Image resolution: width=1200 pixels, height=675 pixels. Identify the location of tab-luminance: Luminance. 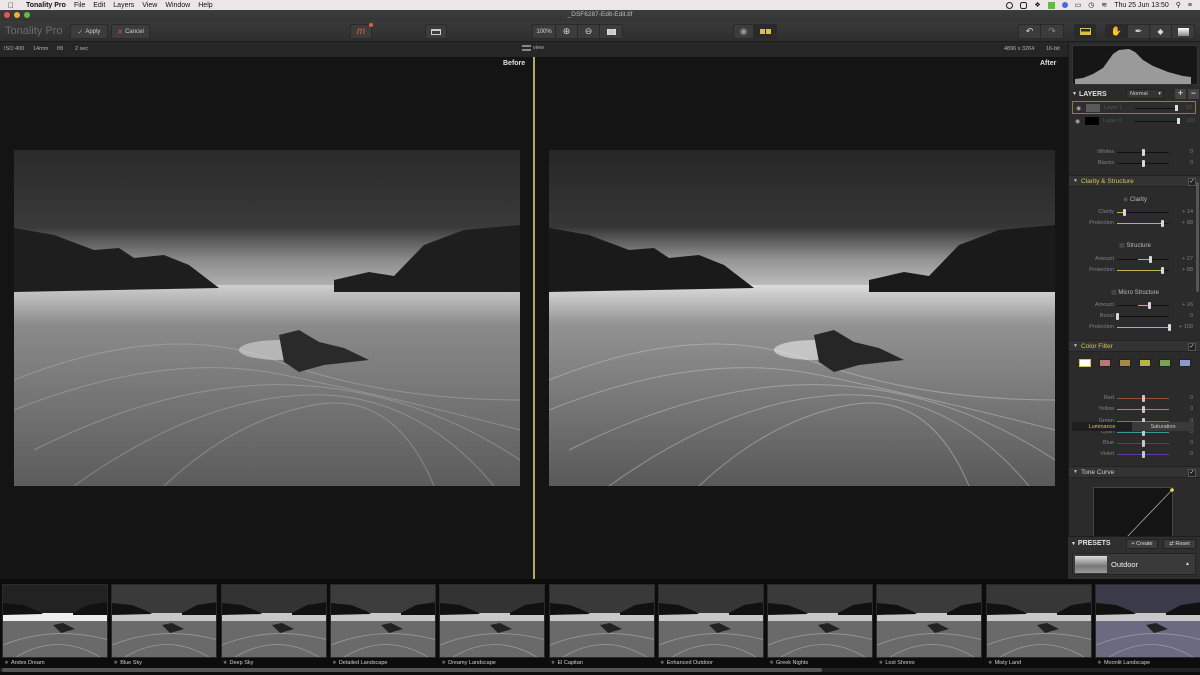
(1102, 426).